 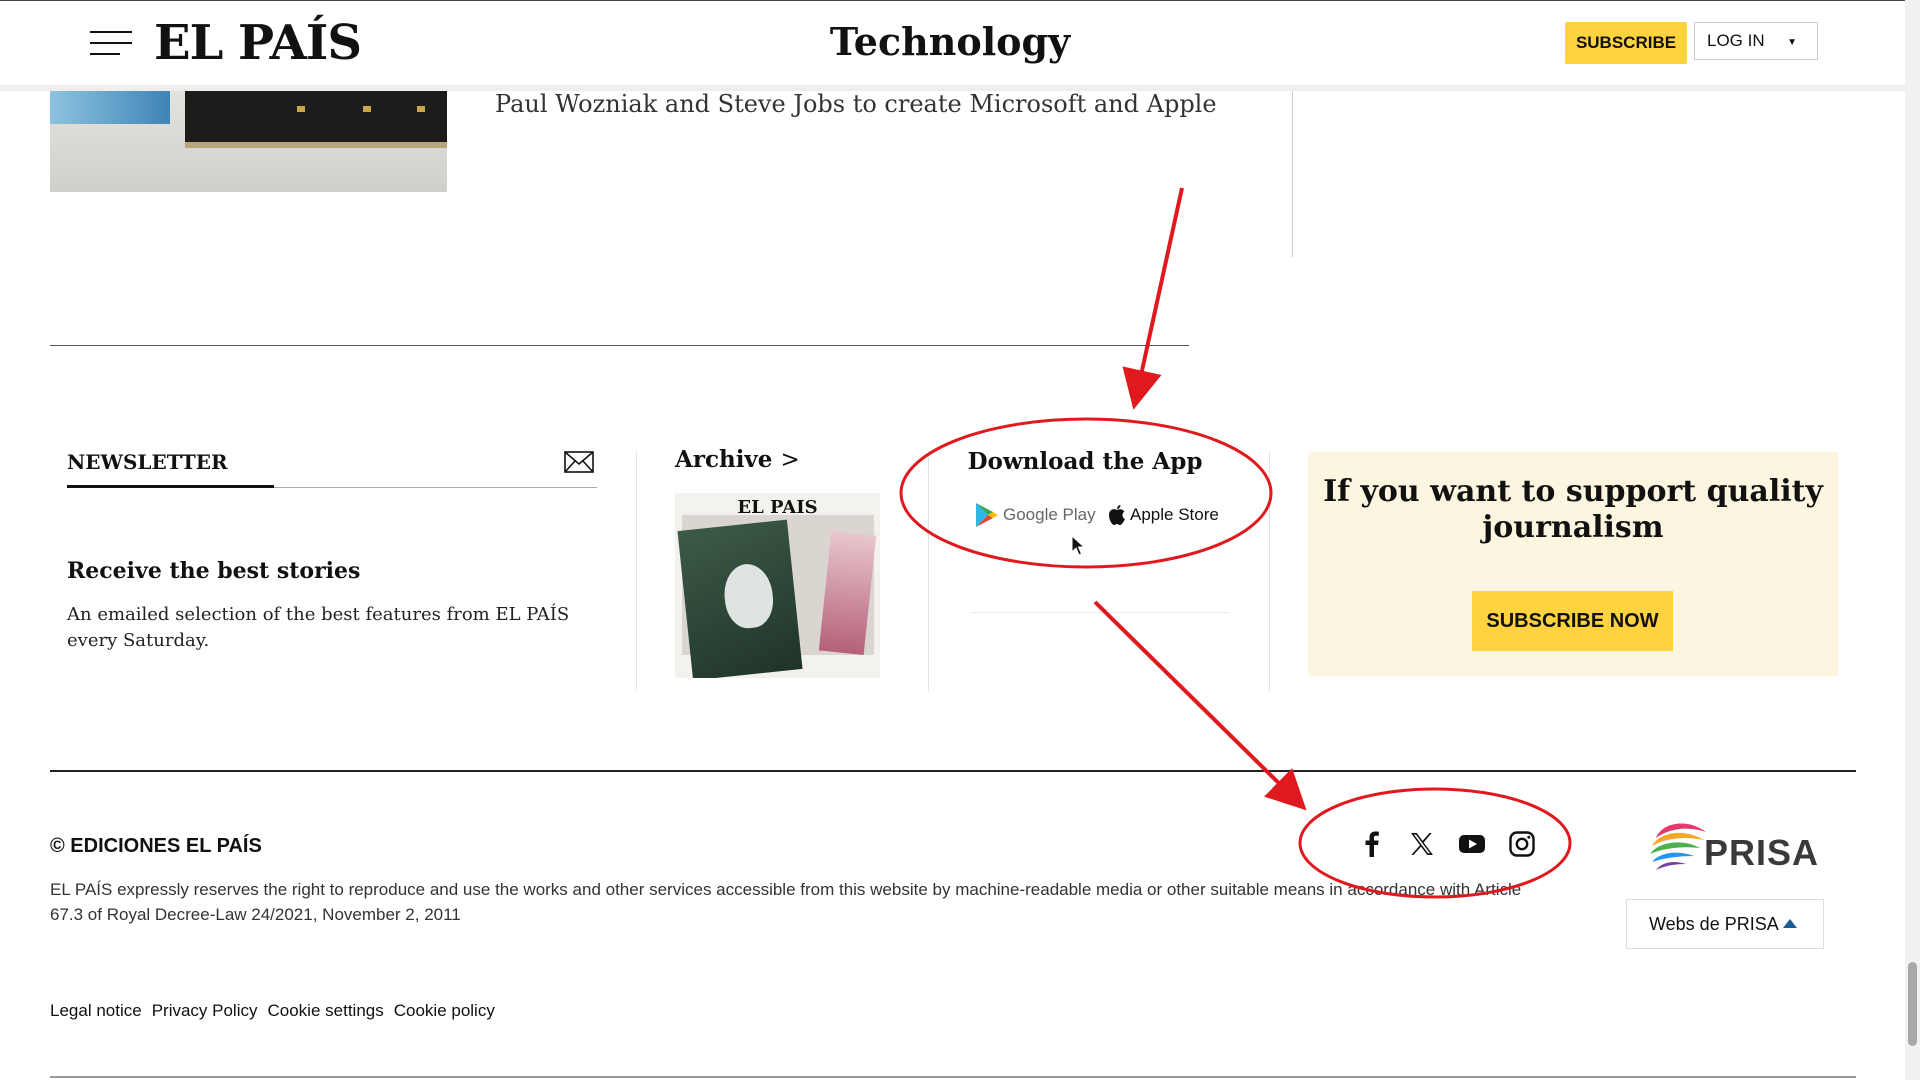 I want to click on login-button: LOG IN ▼, so click(x=1756, y=41).